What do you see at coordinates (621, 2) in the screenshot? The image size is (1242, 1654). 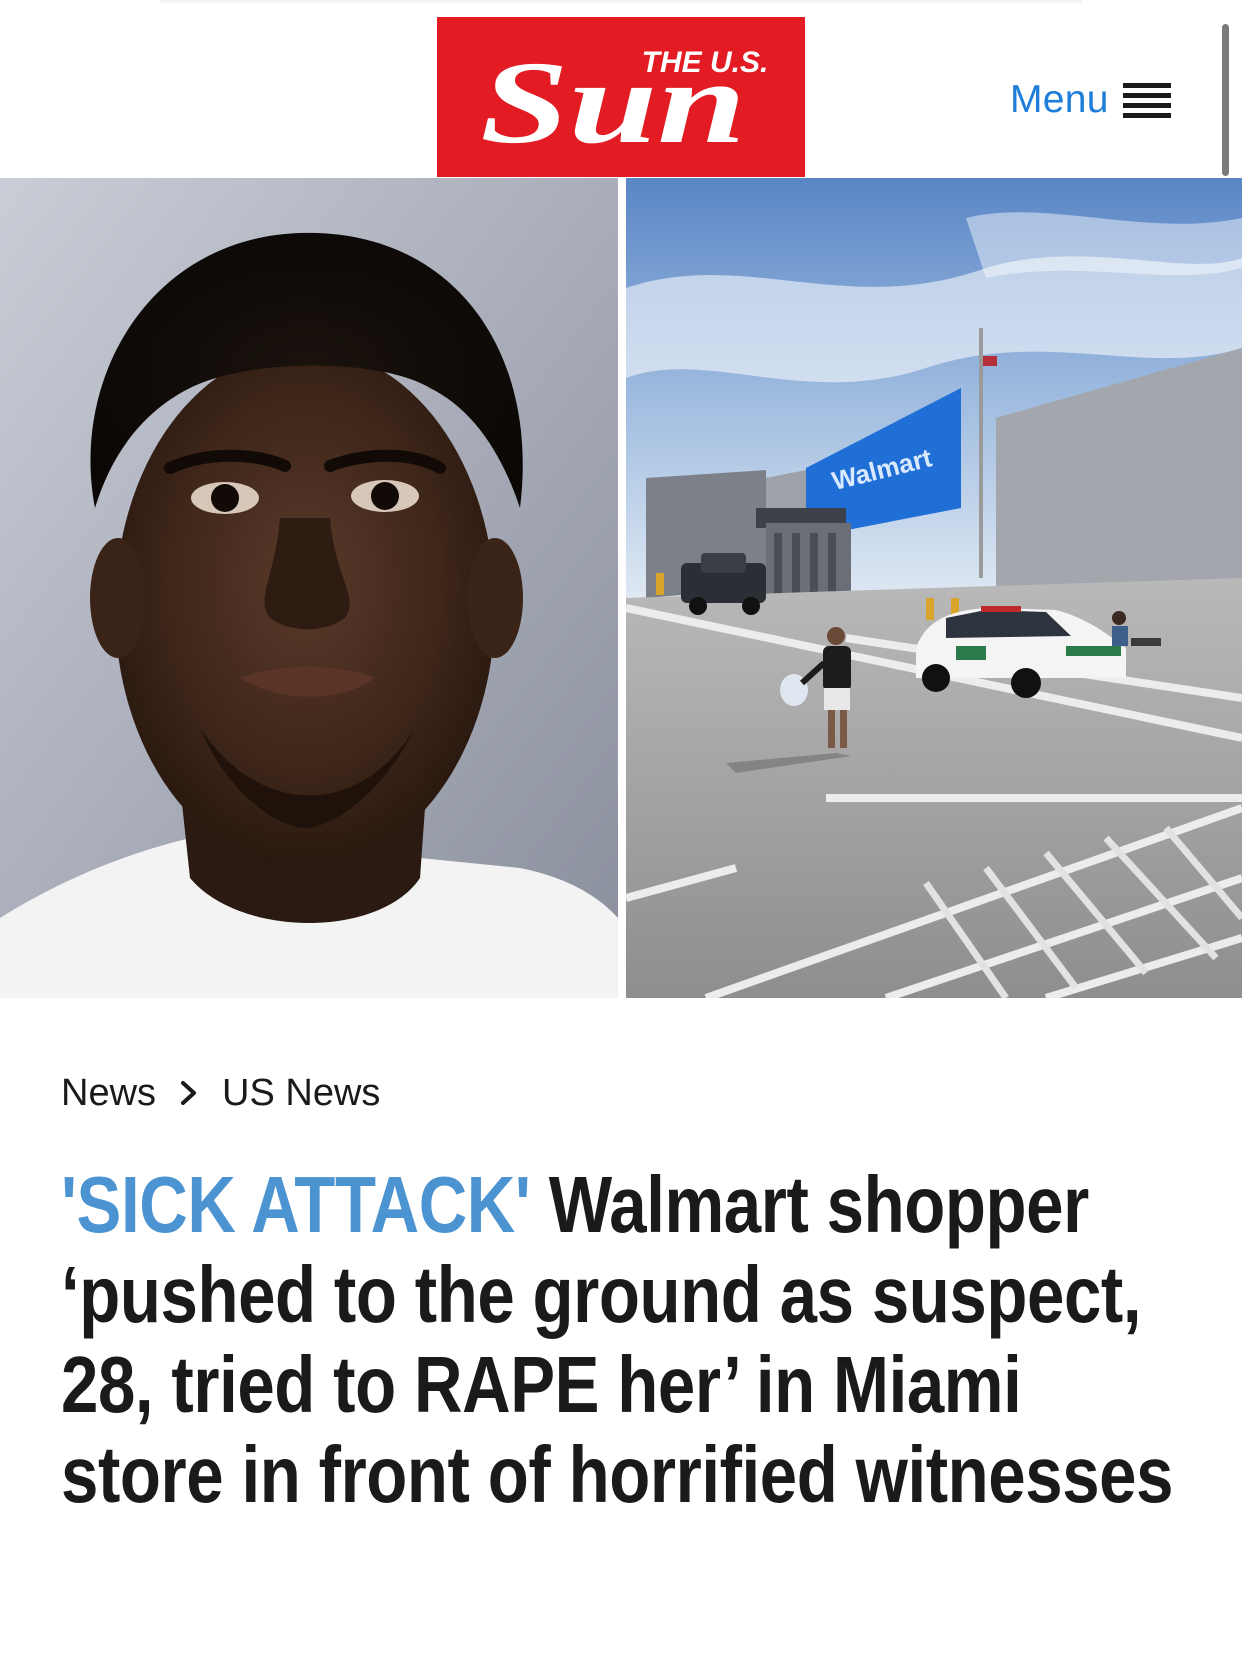 I see `header-shadow` at bounding box center [621, 2].